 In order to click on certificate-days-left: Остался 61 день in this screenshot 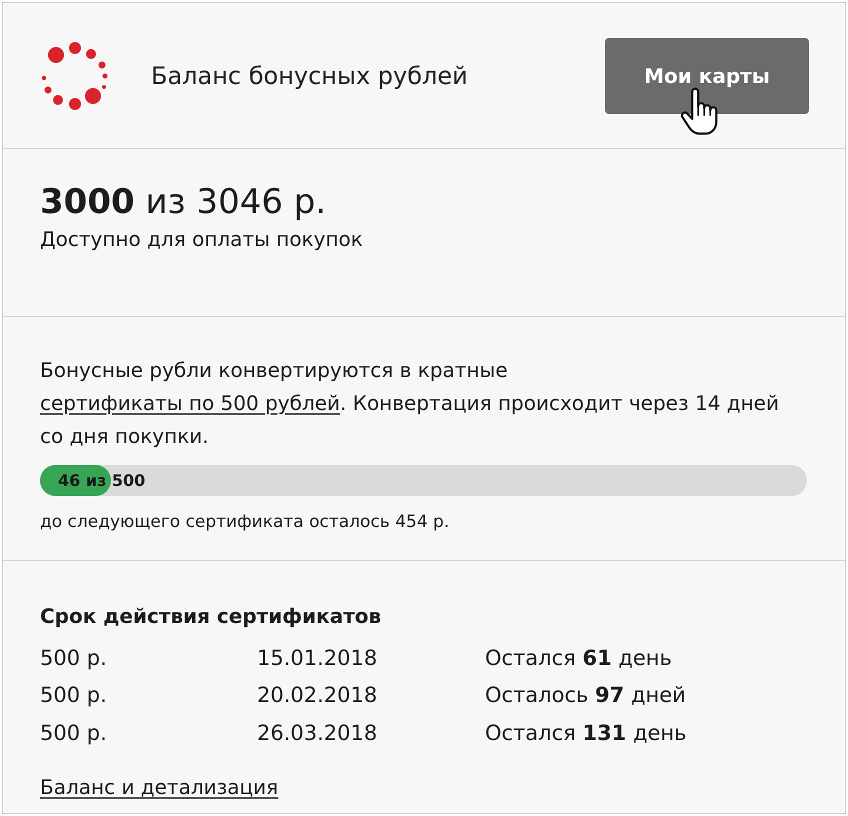, I will do `click(578, 658)`.